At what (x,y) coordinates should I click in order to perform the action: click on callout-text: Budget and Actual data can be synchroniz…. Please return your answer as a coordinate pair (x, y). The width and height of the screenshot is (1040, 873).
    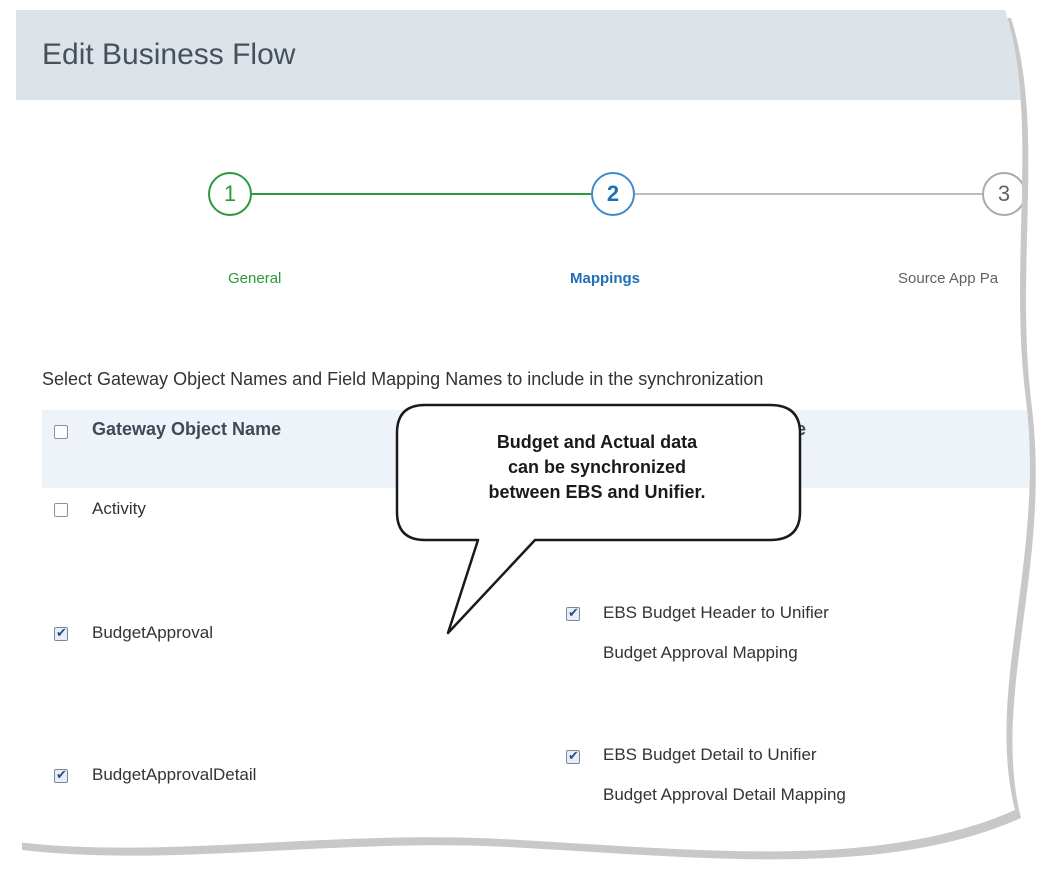
    Looking at the image, I should click on (597, 467).